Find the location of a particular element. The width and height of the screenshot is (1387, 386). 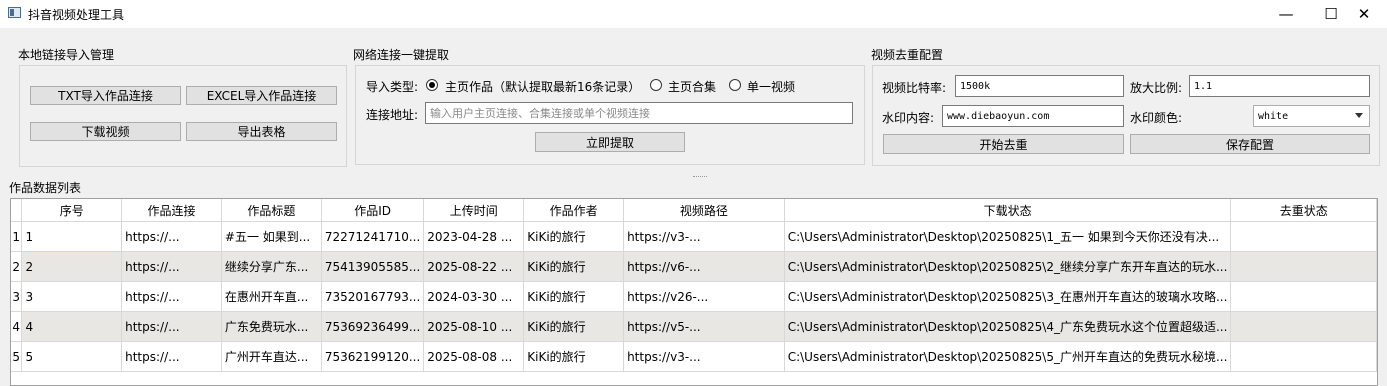

column-header: 序号 is located at coordinates (72, 210).